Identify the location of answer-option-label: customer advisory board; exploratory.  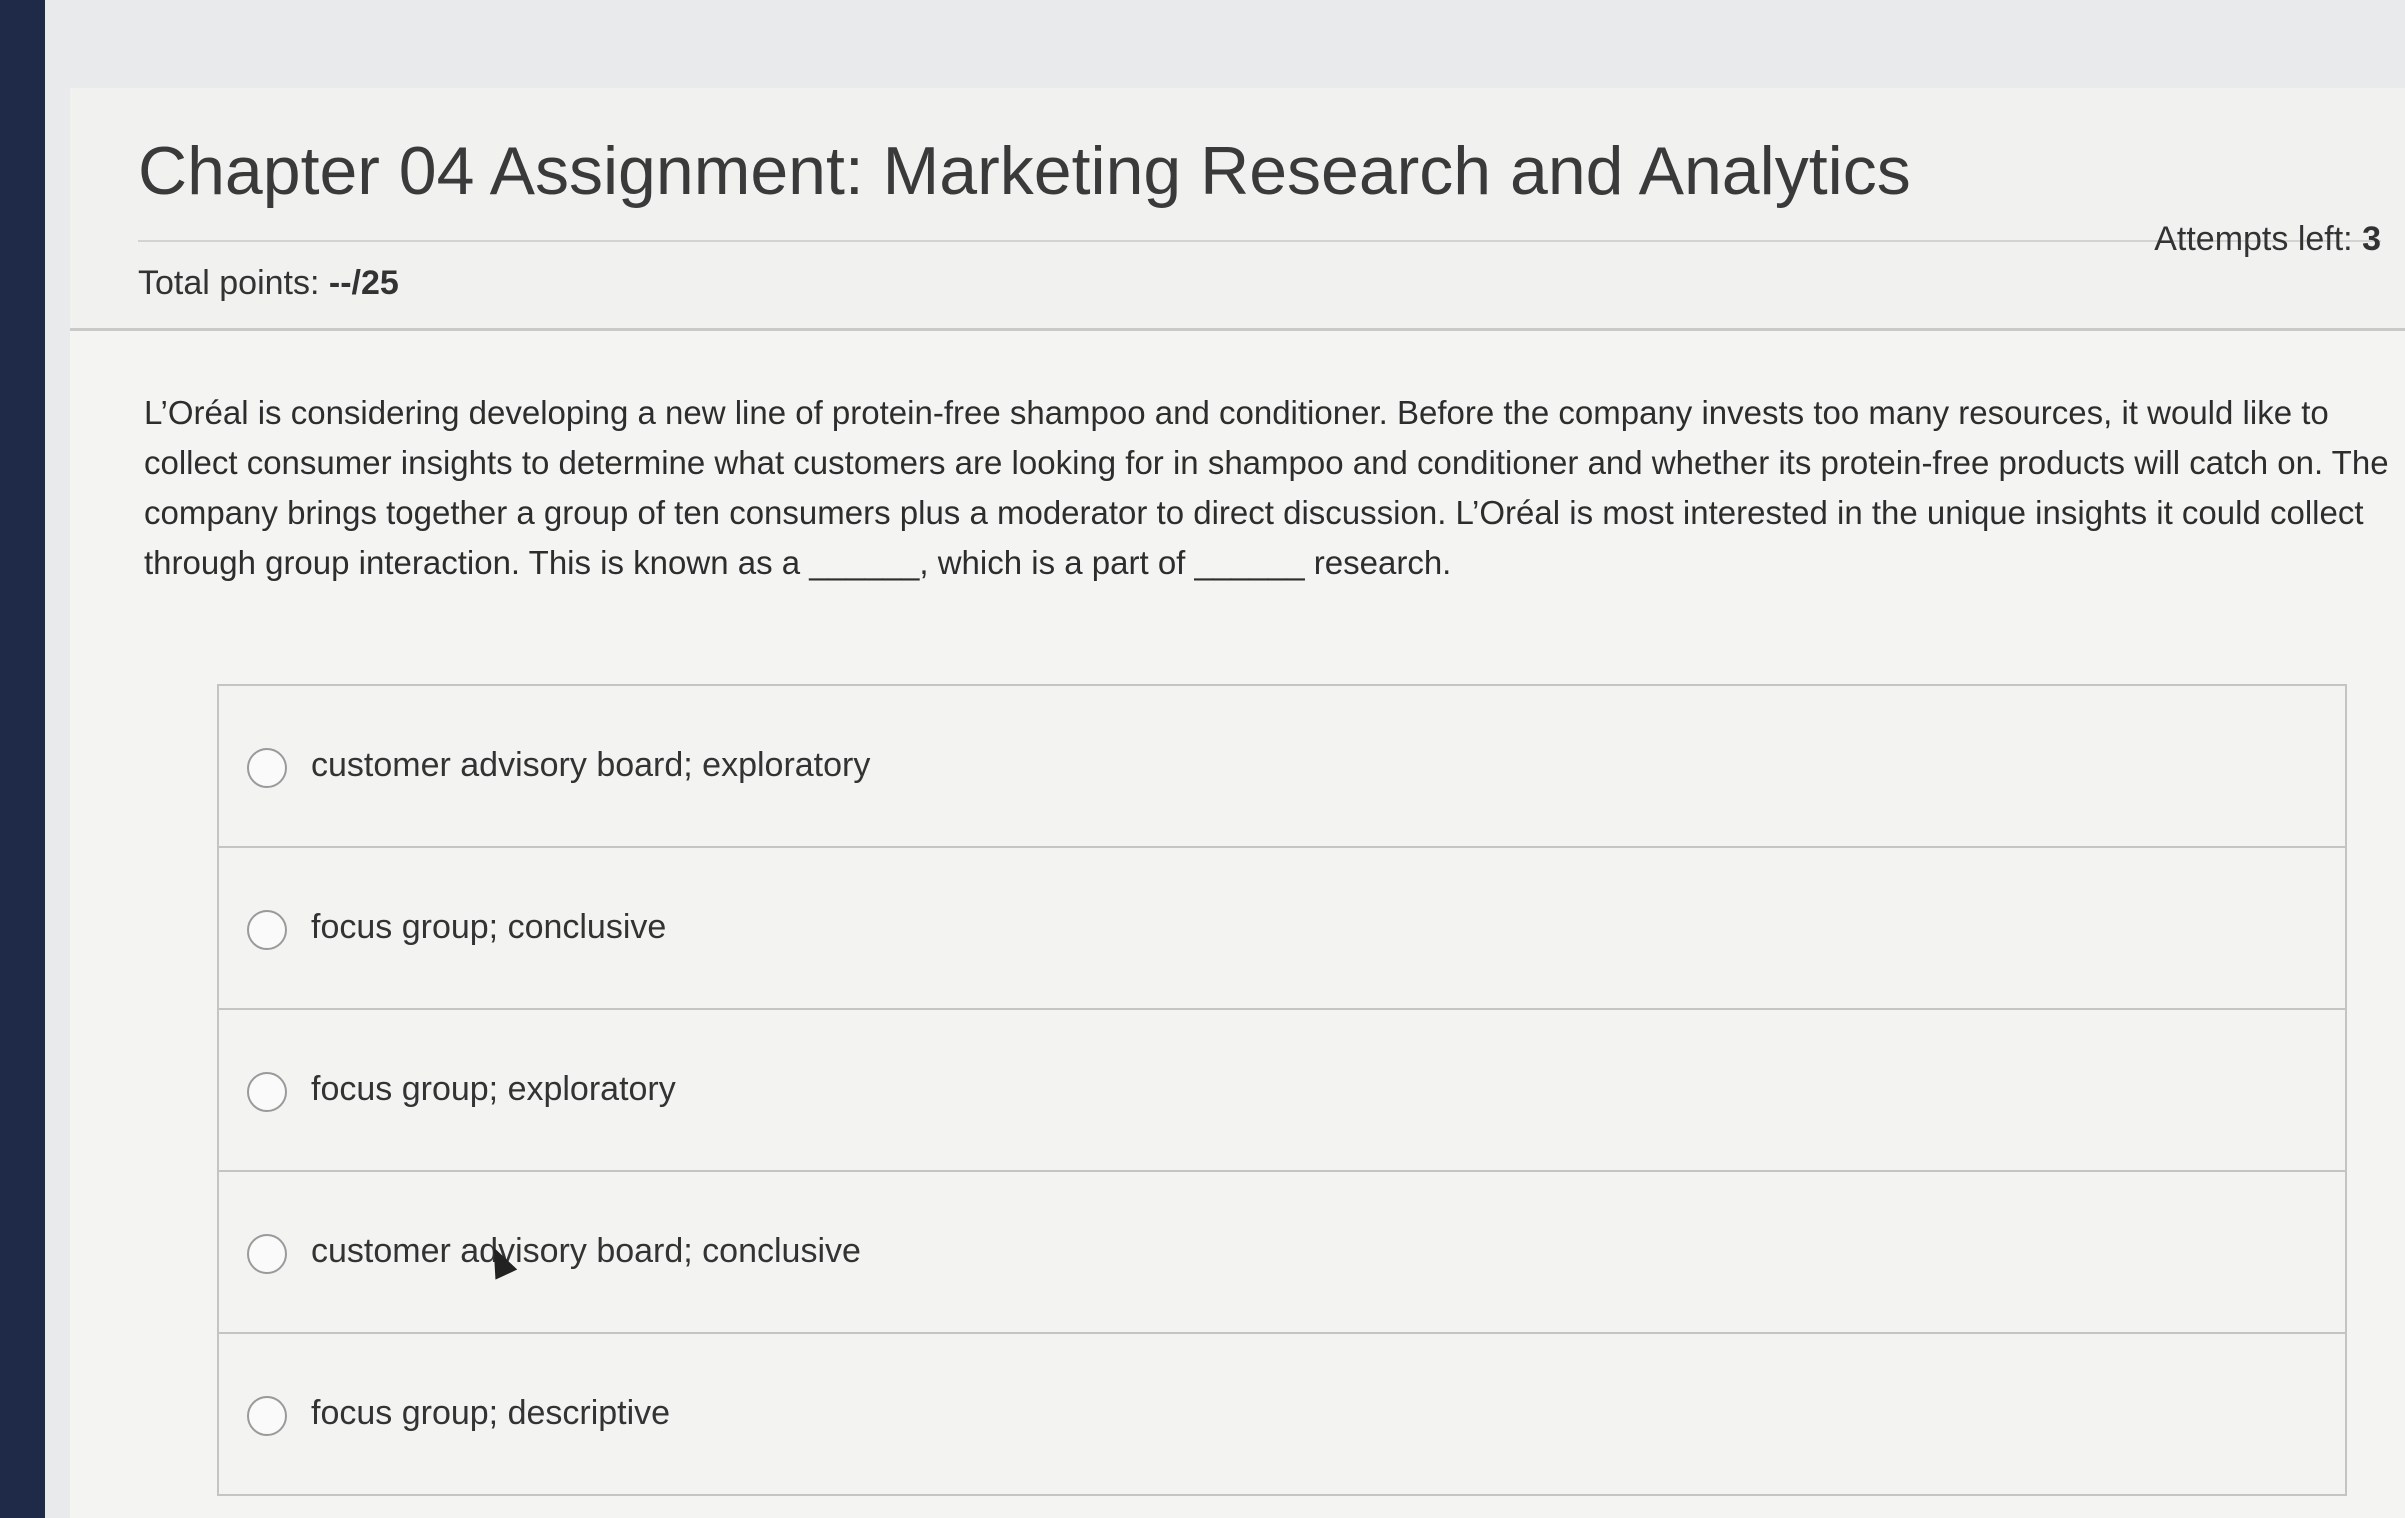
(591, 765).